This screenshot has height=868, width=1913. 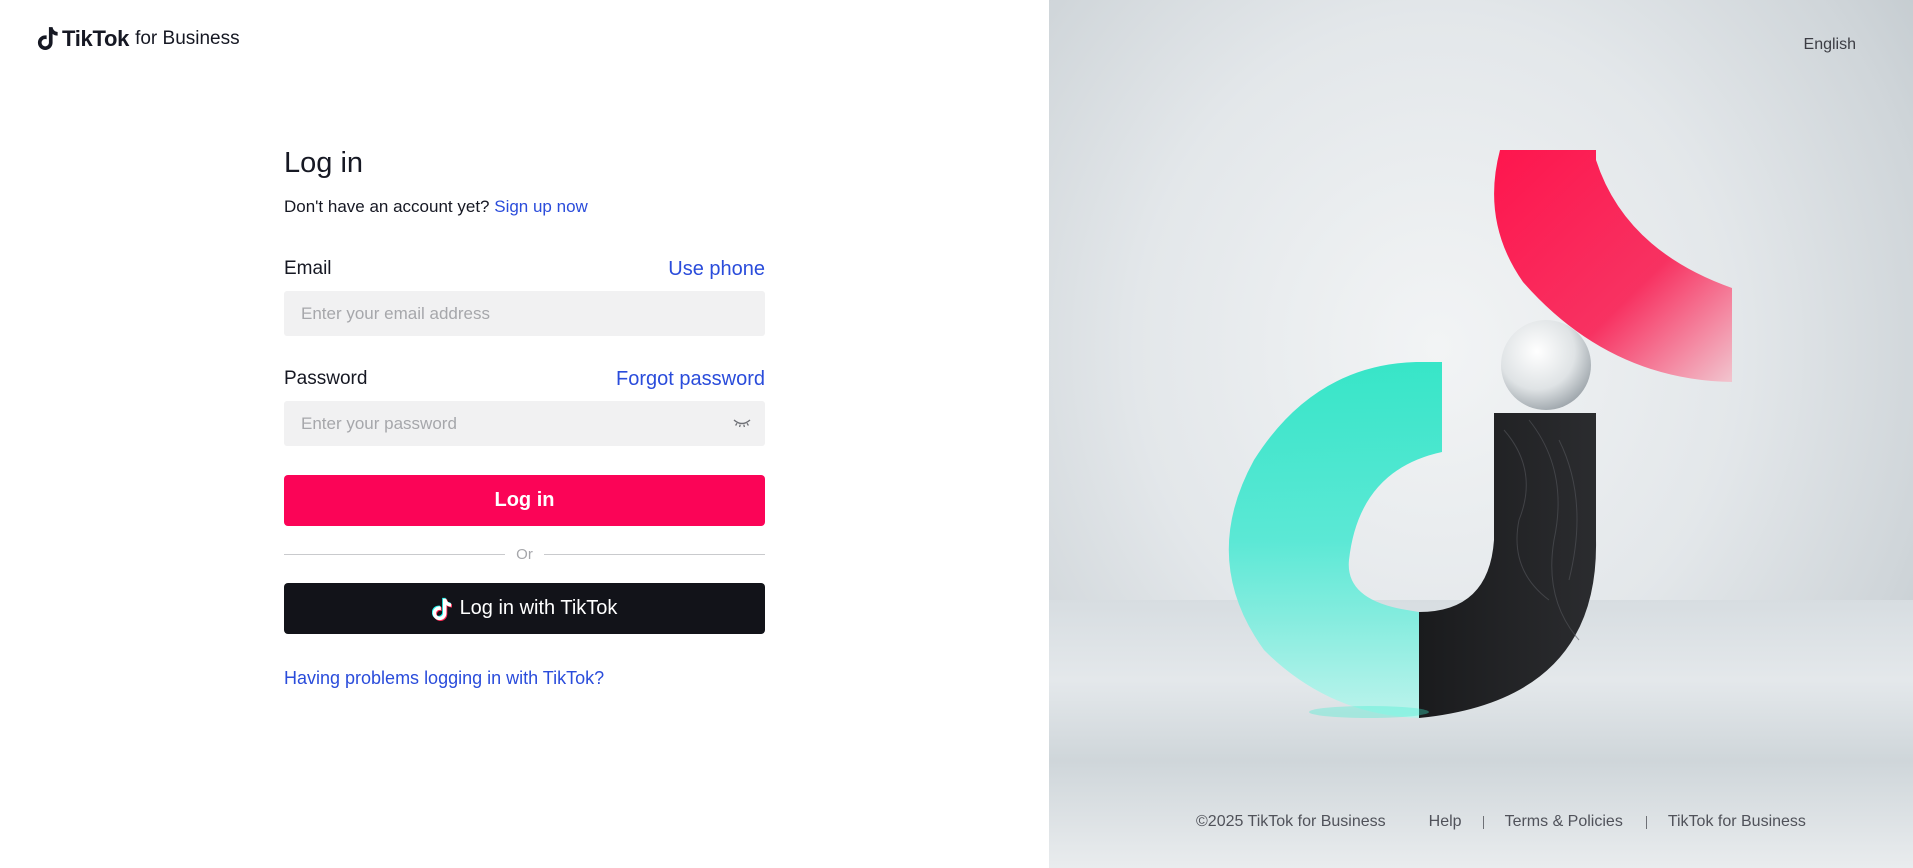 I want to click on use-phone-link: Use phone, so click(x=716, y=269).